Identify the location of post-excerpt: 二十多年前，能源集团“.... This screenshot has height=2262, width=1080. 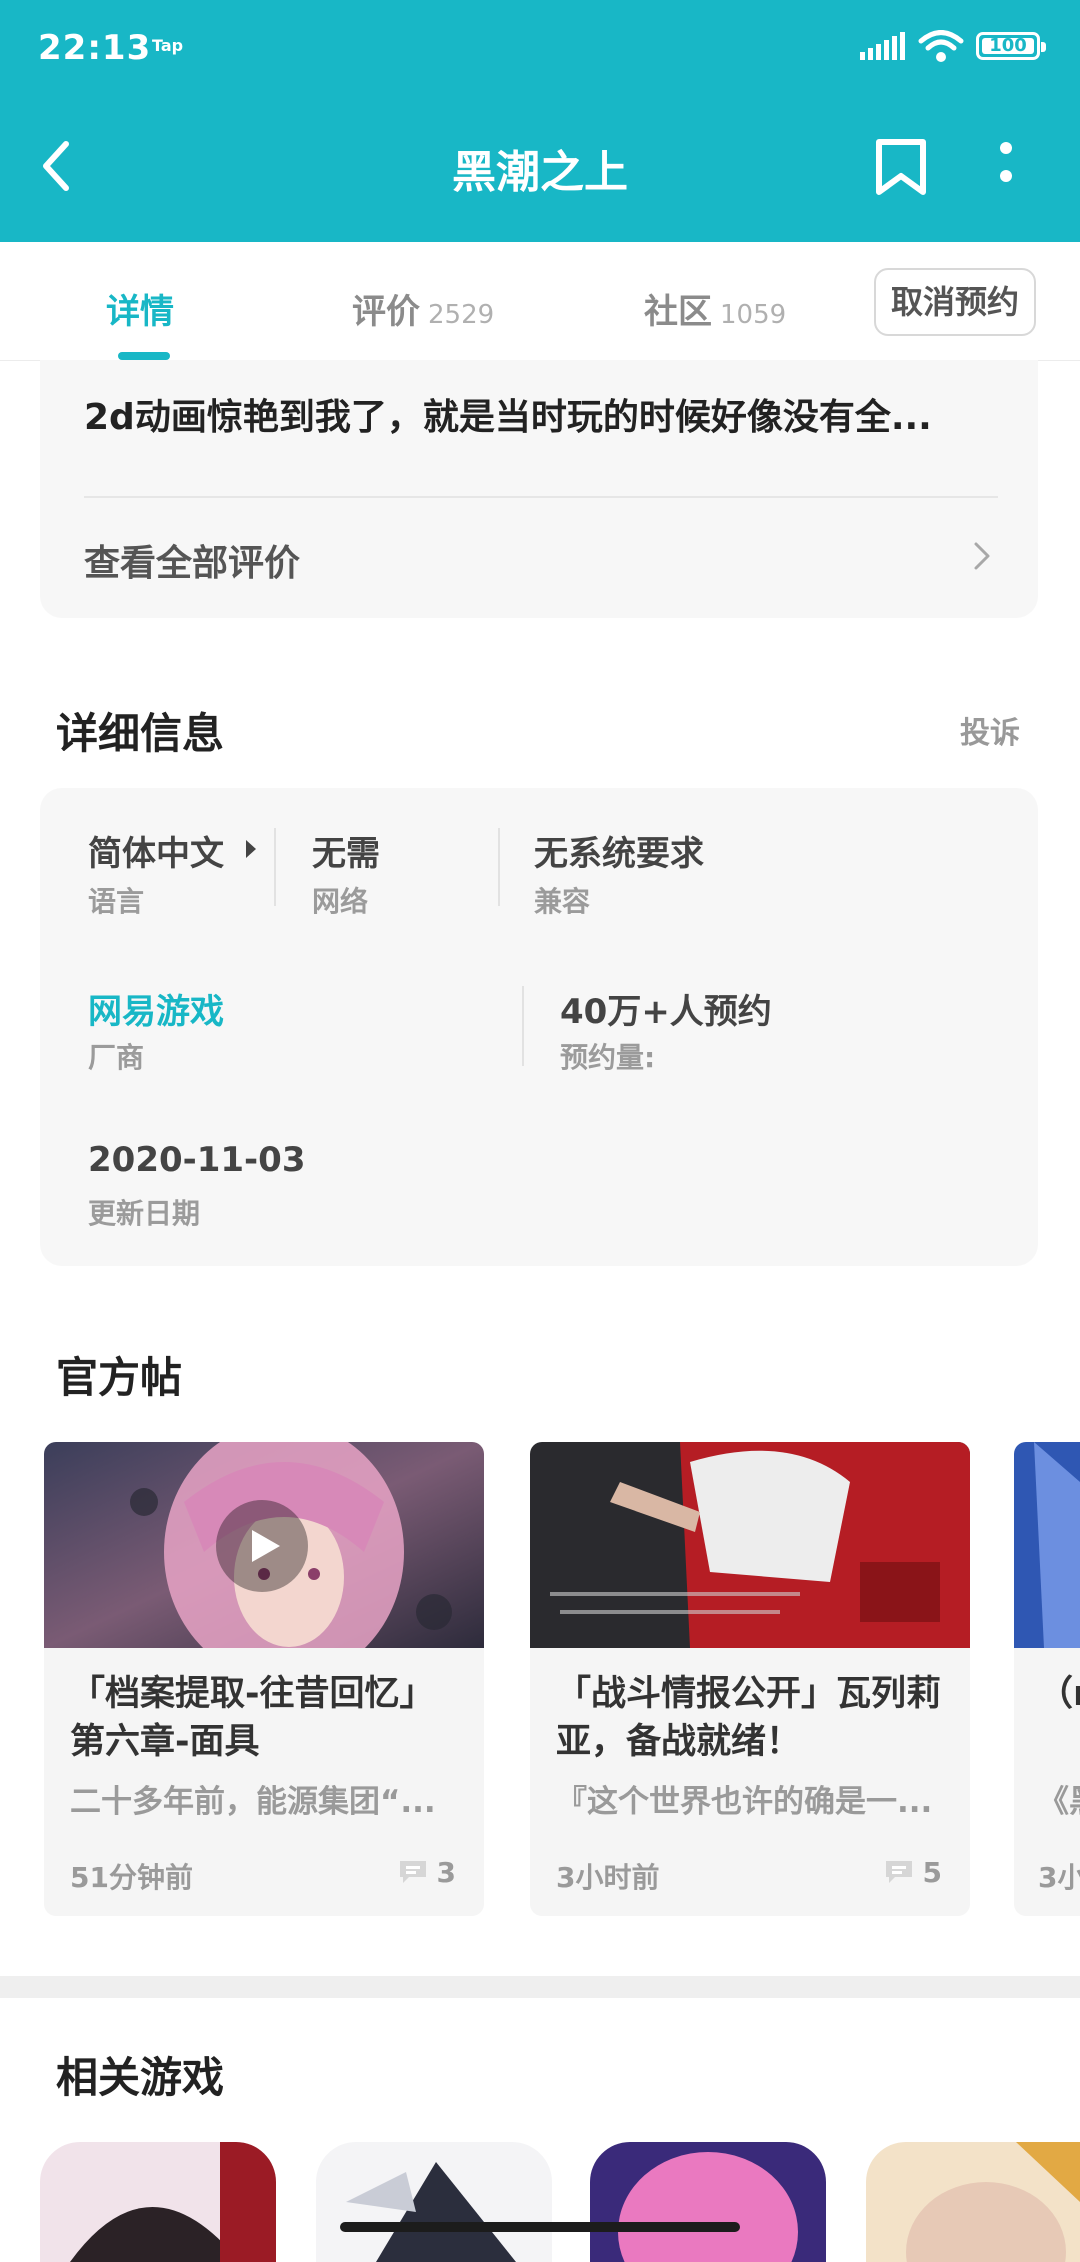
(253, 1802).